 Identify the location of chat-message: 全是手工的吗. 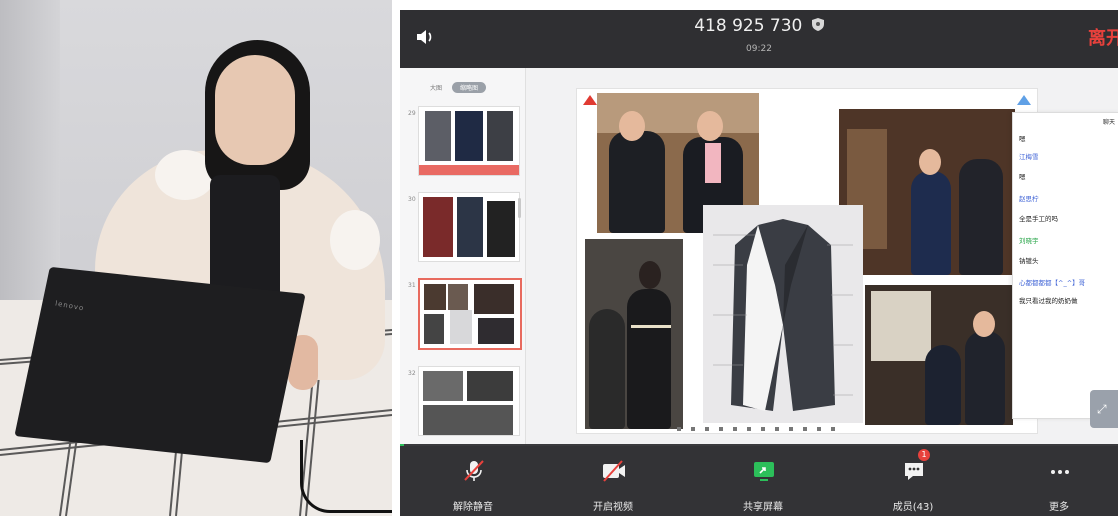
(1038, 219).